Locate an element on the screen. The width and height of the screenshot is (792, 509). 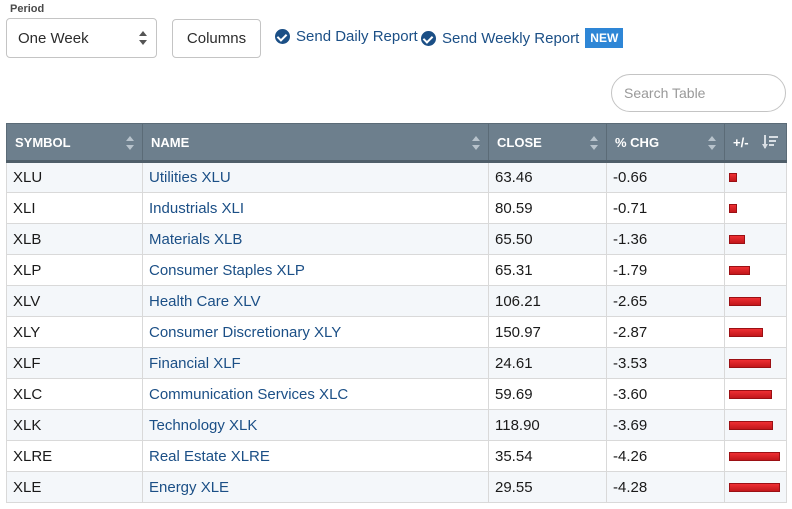
period-select-value: One Week is located at coordinates (53, 38).